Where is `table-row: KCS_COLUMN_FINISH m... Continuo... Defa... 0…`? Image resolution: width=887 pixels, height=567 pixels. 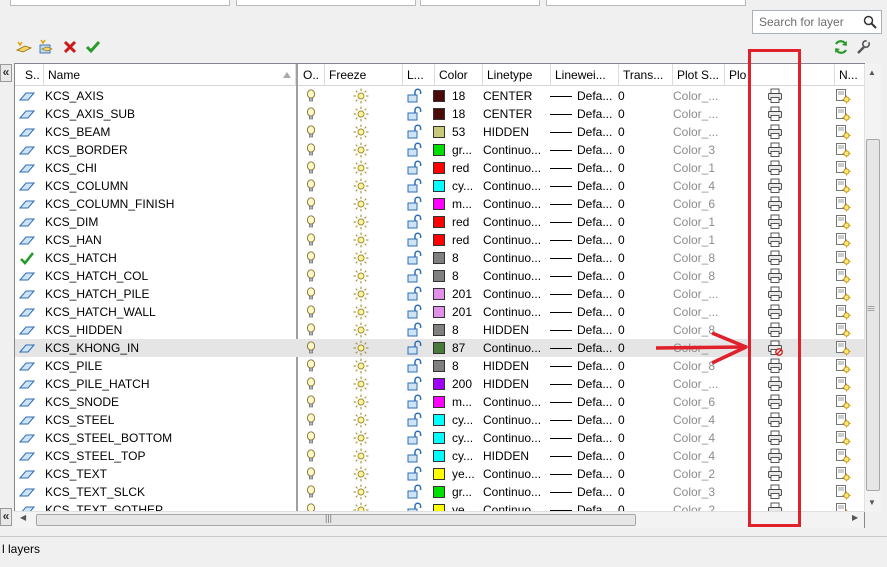 table-row: KCS_COLUMN_FINISH m... Continuo... Defa... 0… is located at coordinates (439, 204).